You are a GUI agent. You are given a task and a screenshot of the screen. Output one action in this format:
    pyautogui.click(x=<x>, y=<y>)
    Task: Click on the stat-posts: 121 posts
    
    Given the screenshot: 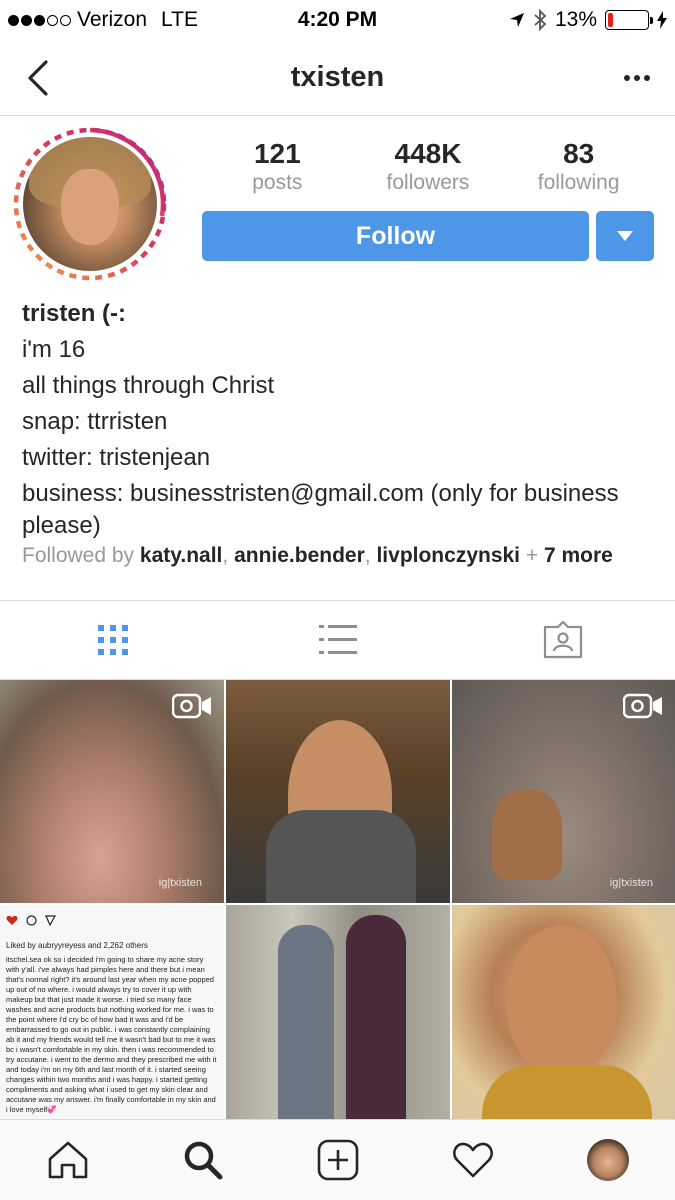 What is the action you would take?
    pyautogui.click(x=277, y=167)
    